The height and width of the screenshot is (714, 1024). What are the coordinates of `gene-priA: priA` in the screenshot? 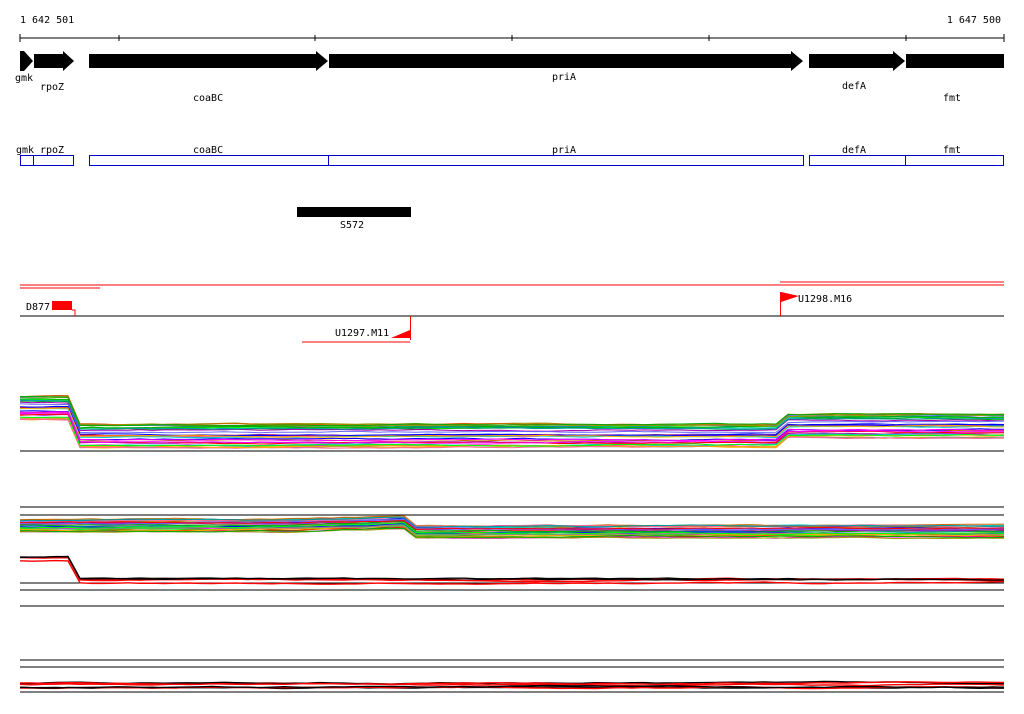 It's located at (566, 67).